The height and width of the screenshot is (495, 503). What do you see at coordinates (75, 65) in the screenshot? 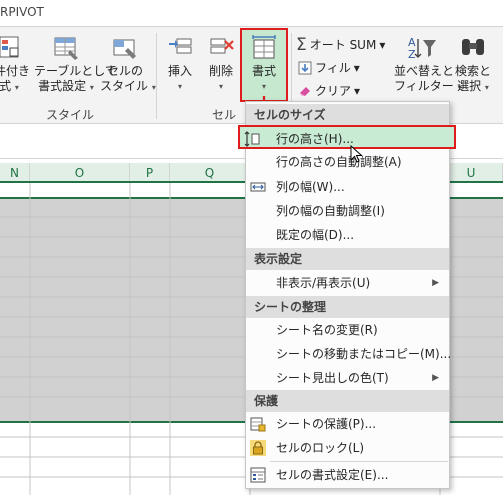
I see `format-as-table-button: テーブルとして 書式設定 ▾` at bounding box center [75, 65].